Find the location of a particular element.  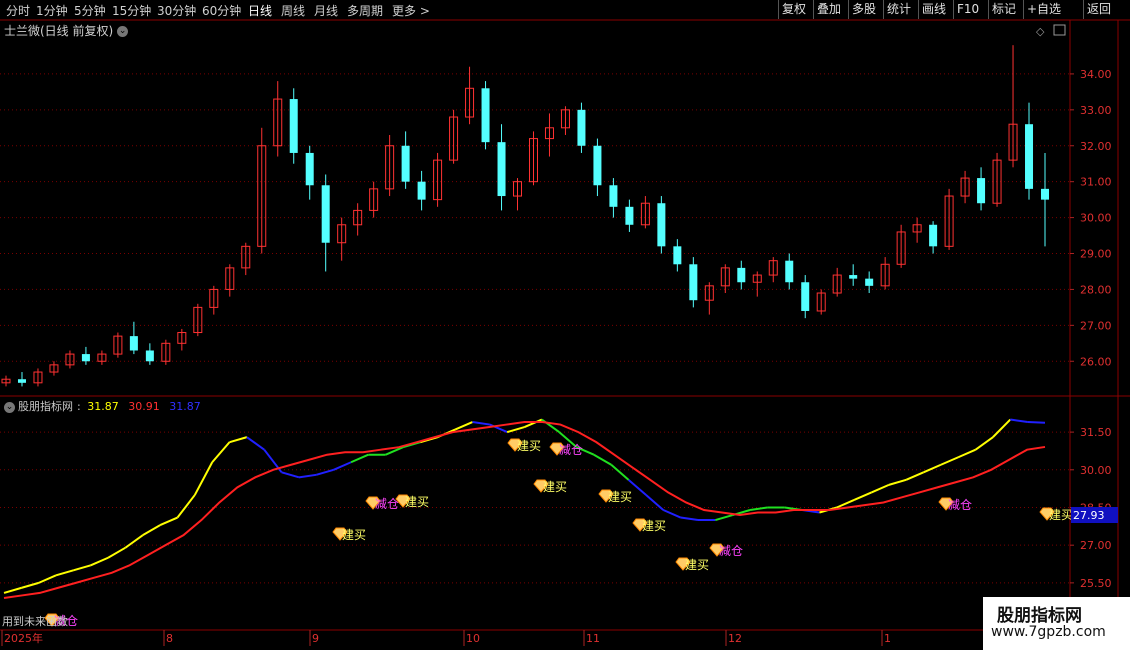

x-axis-label: 8 is located at coordinates (169, 638).